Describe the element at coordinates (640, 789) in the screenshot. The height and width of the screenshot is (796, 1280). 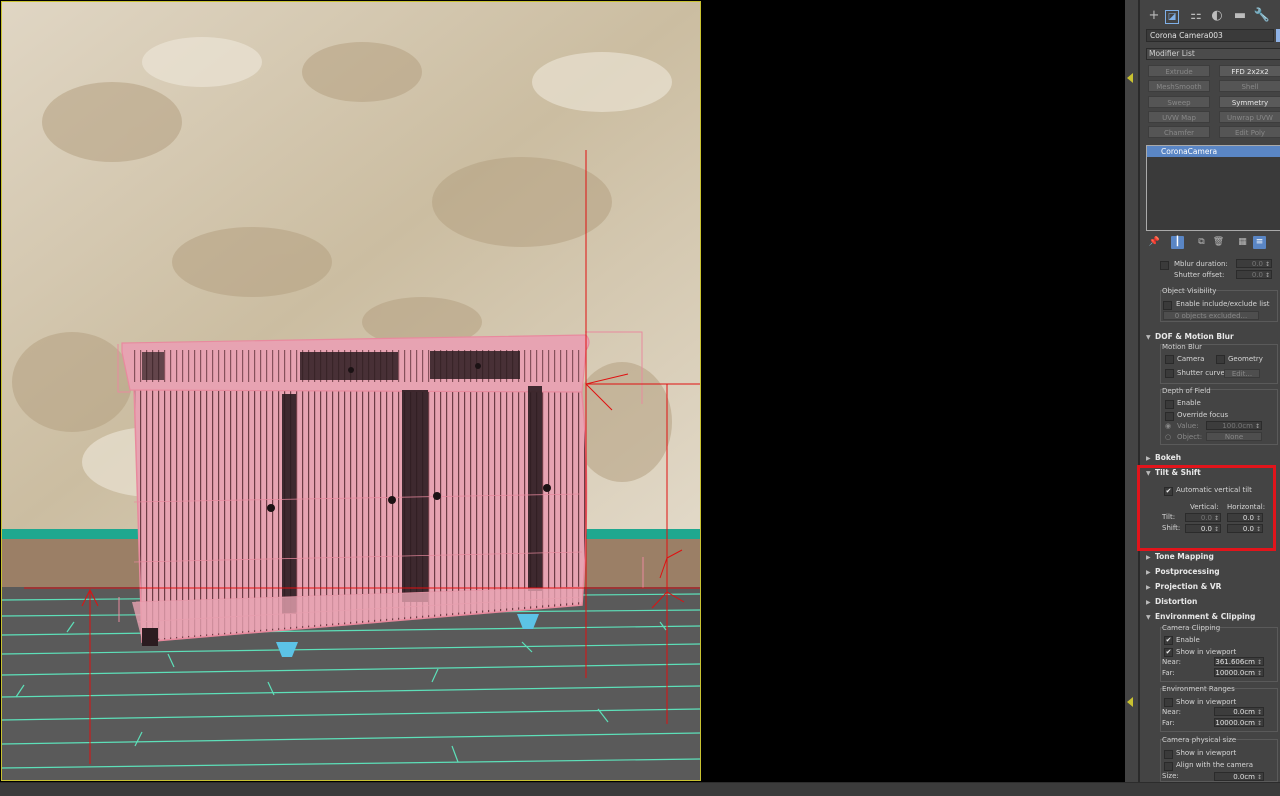
I see `status-bar` at that location.